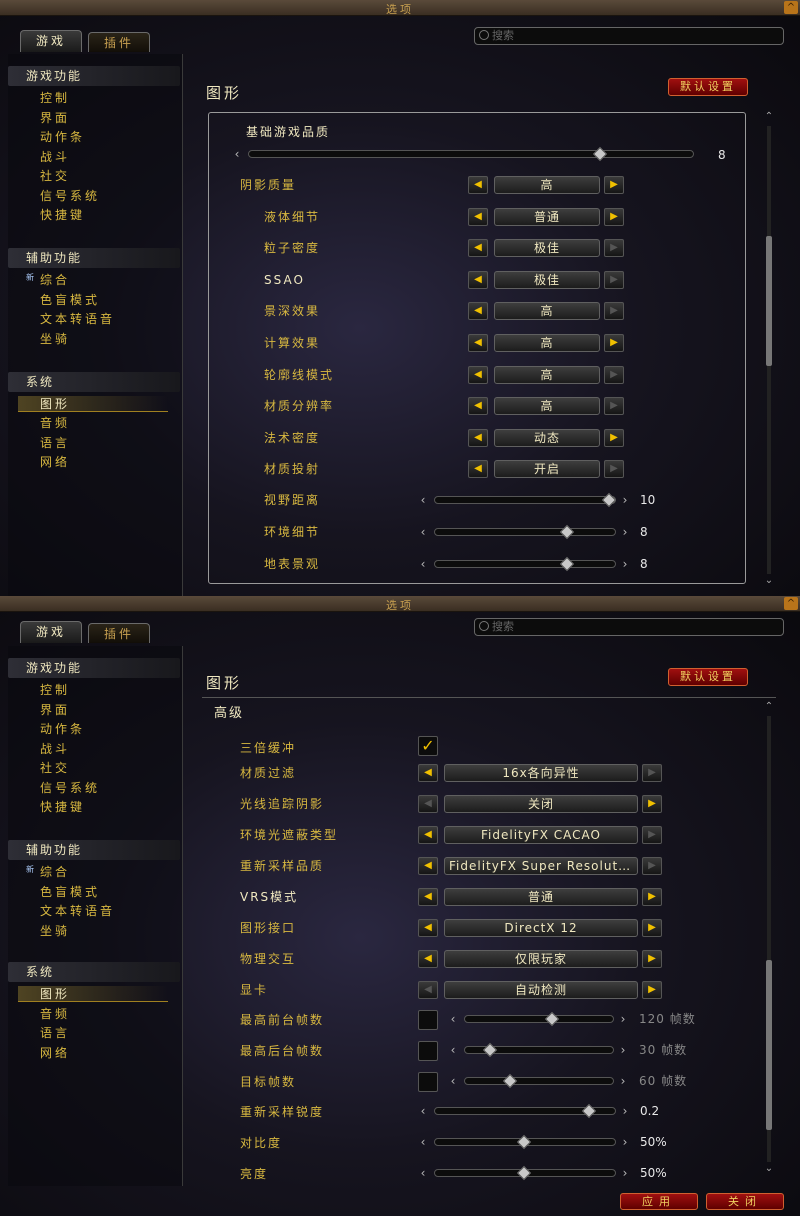 The width and height of the screenshot is (800, 1216). Describe the element at coordinates (541, 773) in the screenshot. I see `setting-value: 16x各向异性` at that location.